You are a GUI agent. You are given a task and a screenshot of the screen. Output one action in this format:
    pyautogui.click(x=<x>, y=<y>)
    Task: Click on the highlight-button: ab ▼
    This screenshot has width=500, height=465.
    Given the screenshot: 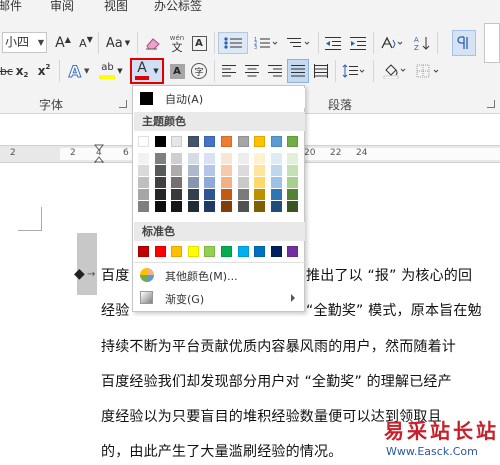 What is the action you would take?
    pyautogui.click(x=111, y=71)
    